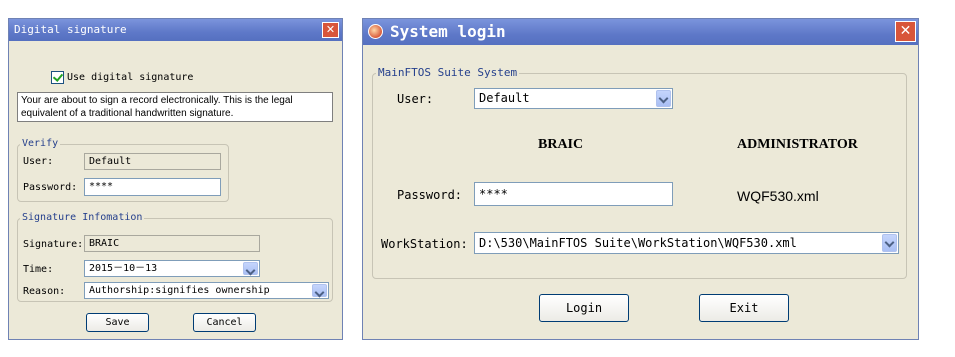  Describe the element at coordinates (561, 144) in the screenshot. I see `user-name: BRAIC` at that location.